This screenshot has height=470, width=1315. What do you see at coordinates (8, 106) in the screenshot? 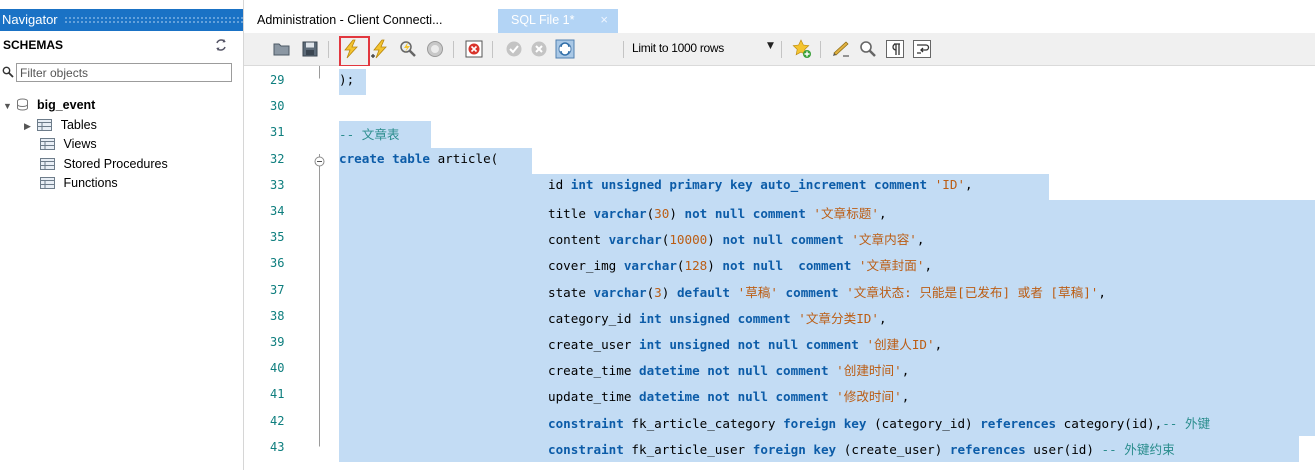
I see `expand-triangle-icon: ▼` at bounding box center [8, 106].